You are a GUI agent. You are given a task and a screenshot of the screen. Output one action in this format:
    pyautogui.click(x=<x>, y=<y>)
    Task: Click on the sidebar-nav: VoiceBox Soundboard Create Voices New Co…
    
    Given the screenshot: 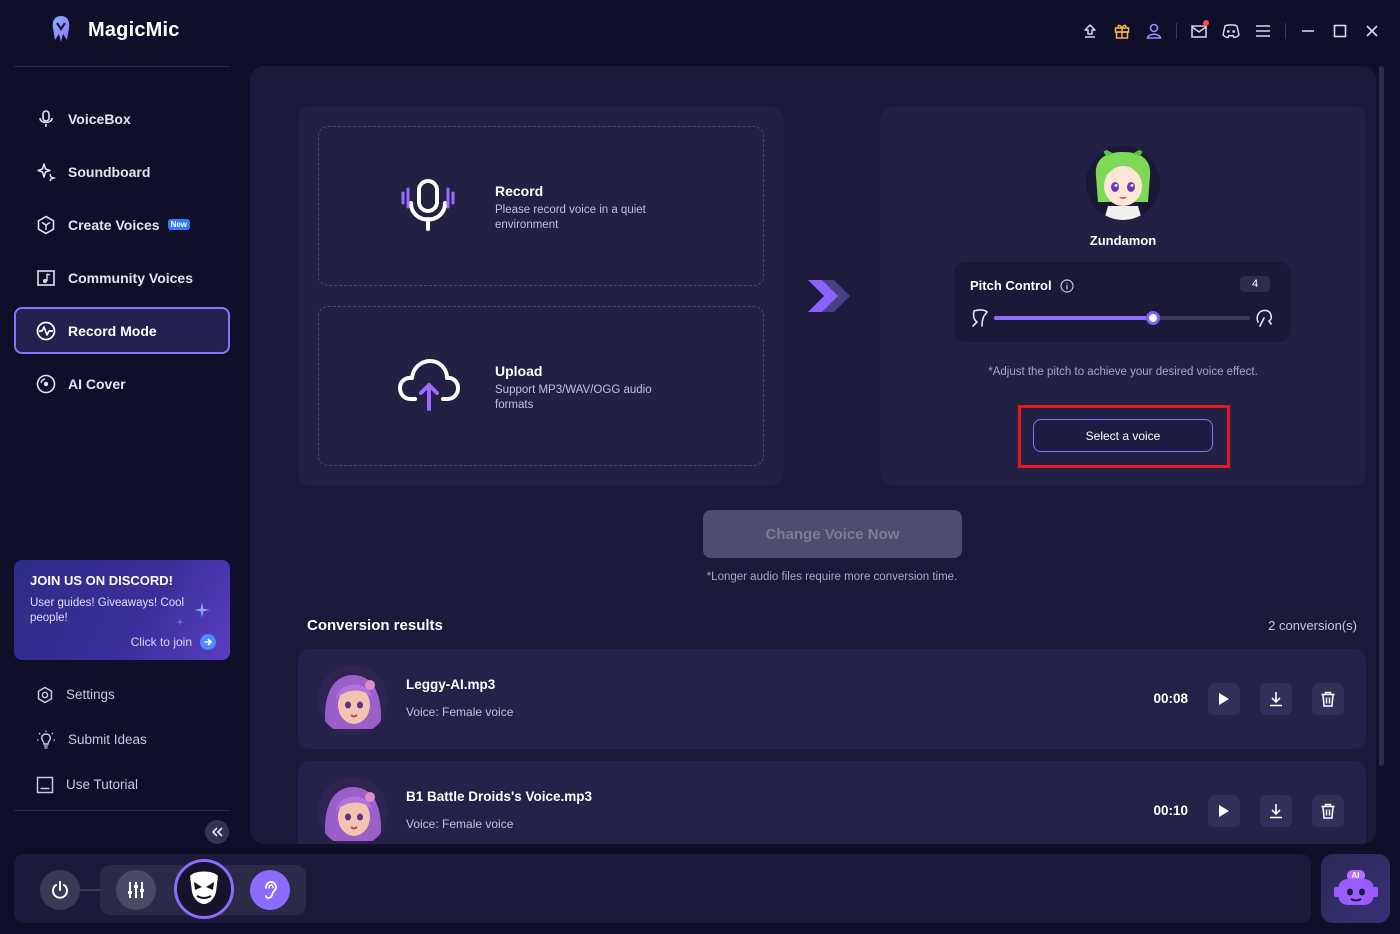 What is the action you would take?
    pyautogui.click(x=122, y=254)
    